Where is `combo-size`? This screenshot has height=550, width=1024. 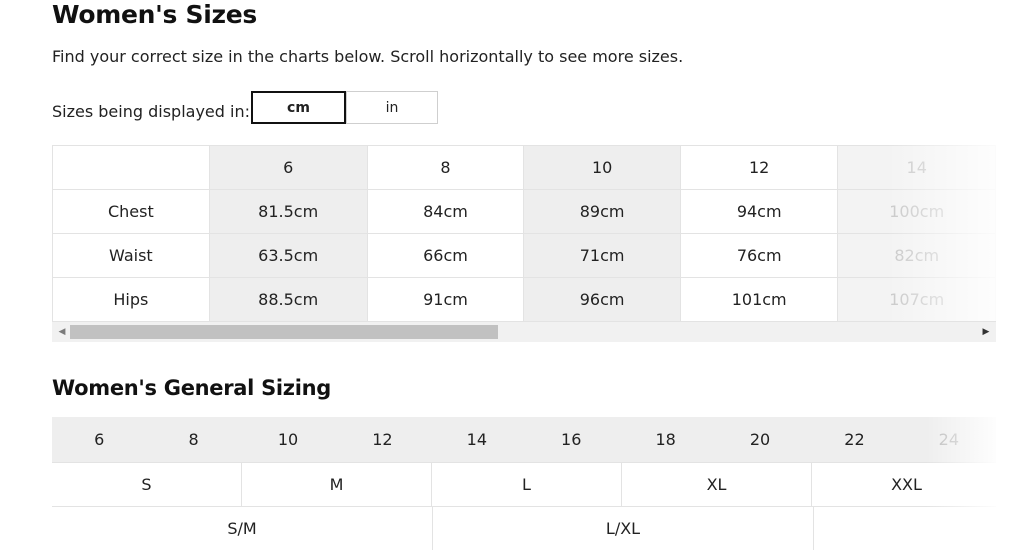 combo-size is located at coordinates (904, 528).